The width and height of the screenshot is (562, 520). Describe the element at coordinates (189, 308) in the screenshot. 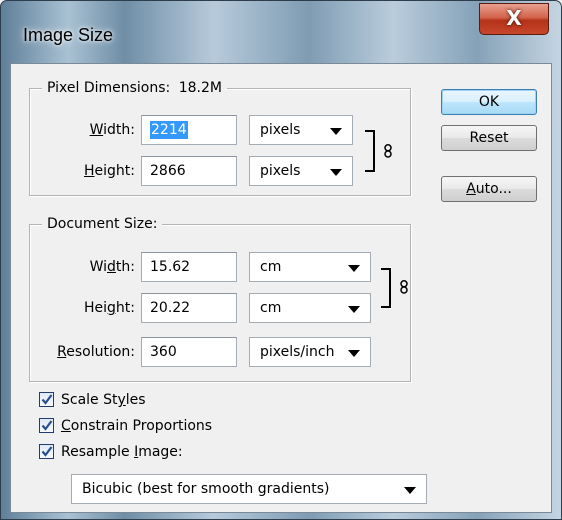

I see `document-height-input: 20.22` at that location.